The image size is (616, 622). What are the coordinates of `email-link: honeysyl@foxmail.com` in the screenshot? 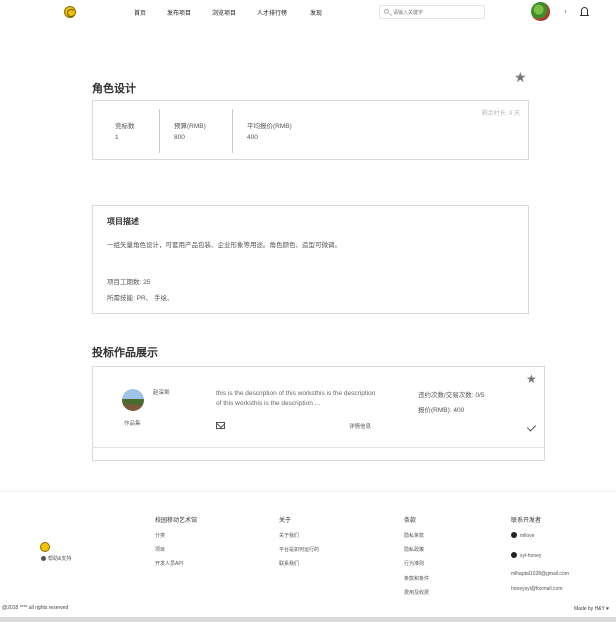 It's located at (536, 589).